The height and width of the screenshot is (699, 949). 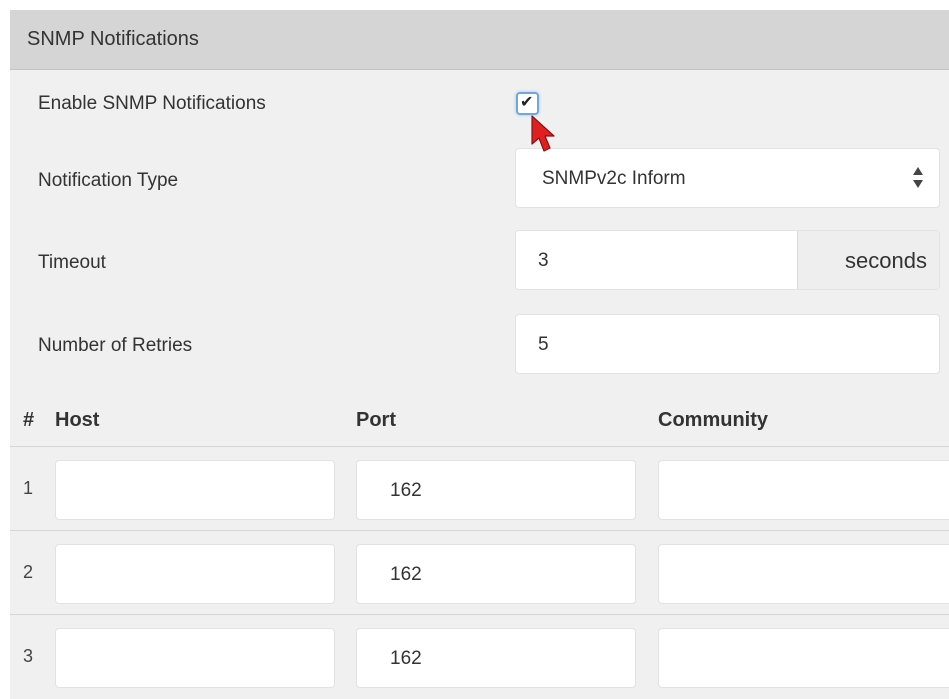 What do you see at coordinates (77, 420) in the screenshot?
I see `column-header-host: Host` at bounding box center [77, 420].